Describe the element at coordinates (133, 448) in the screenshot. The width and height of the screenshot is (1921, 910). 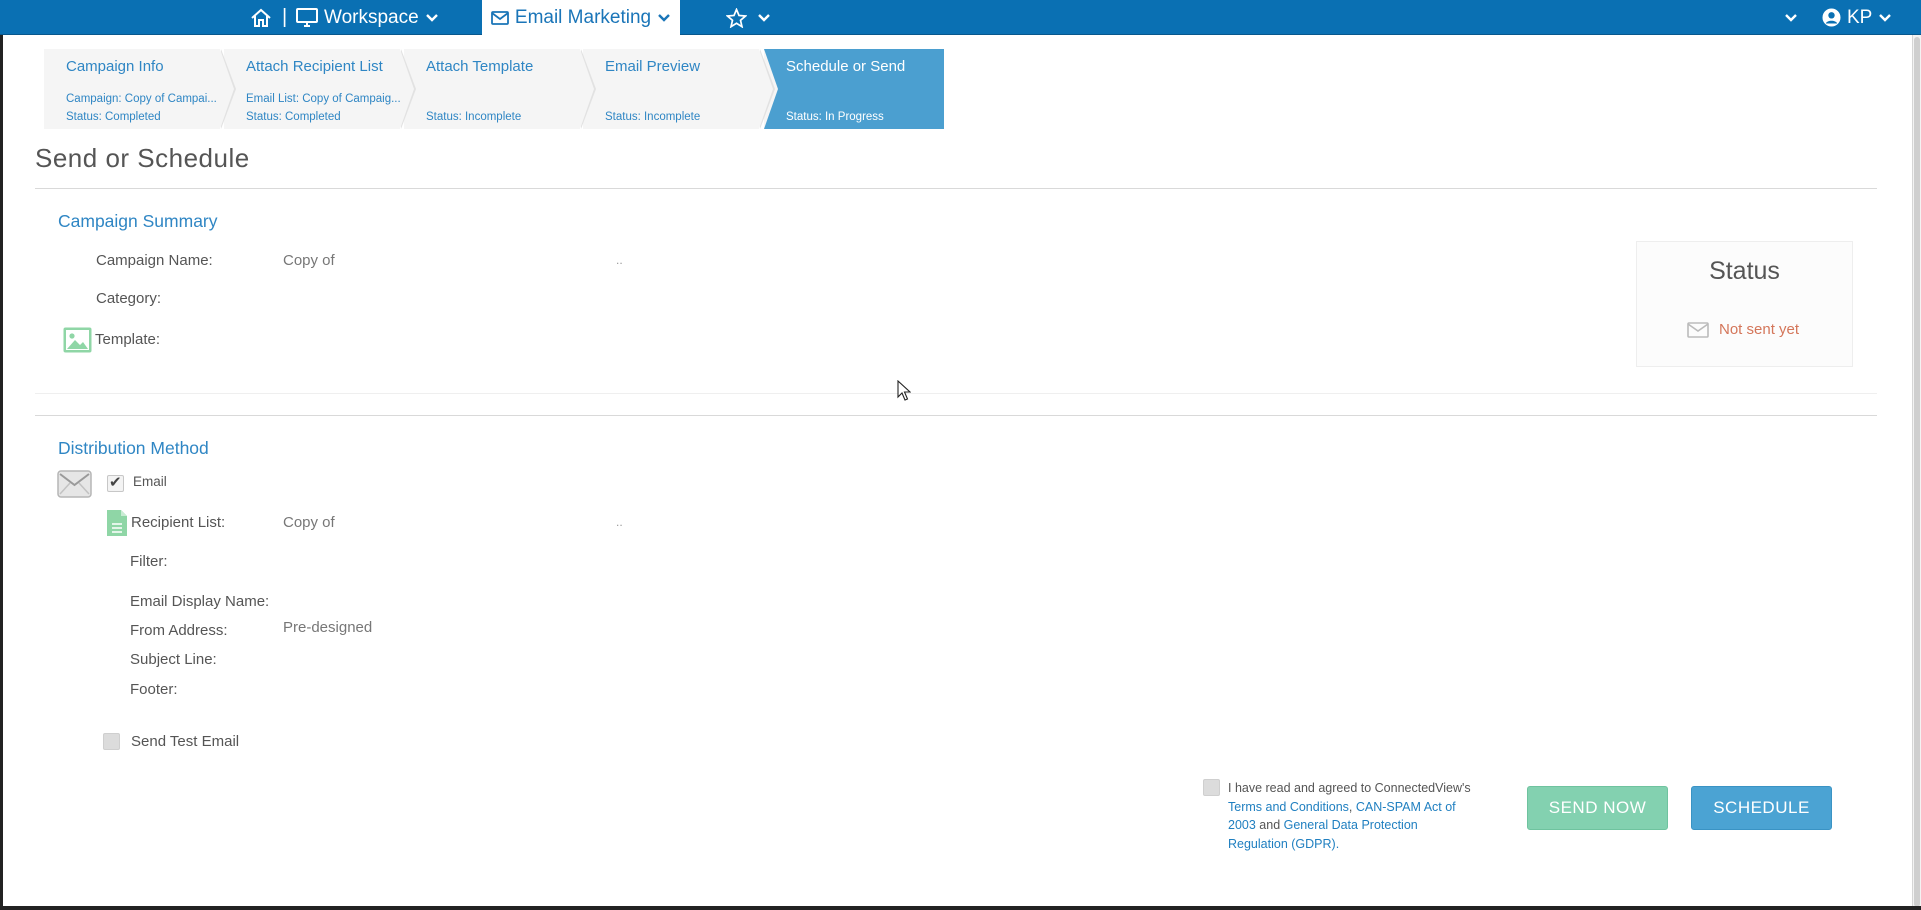
I see `distribution-method-title: Distribution Method` at that location.